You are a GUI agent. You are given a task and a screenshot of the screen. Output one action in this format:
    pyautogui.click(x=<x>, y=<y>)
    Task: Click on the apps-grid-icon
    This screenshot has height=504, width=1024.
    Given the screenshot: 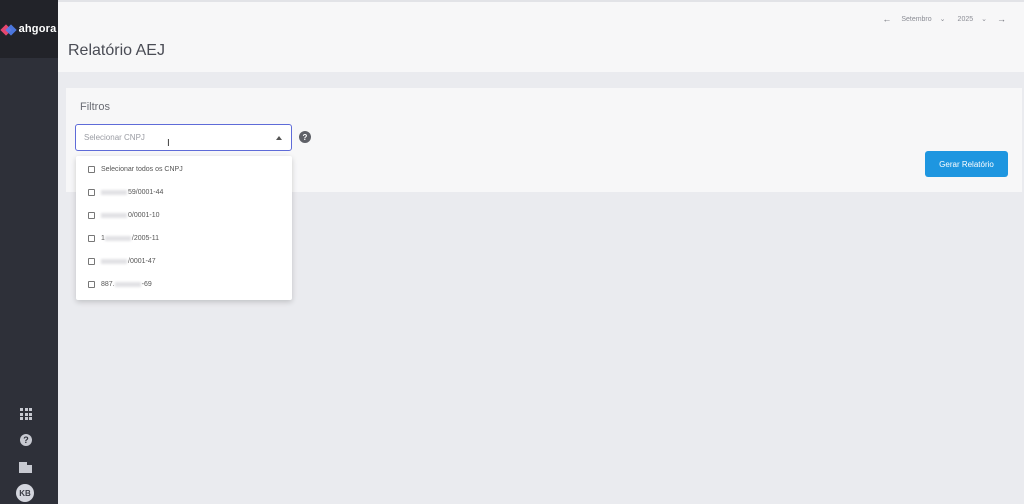 What is the action you would take?
    pyautogui.click(x=26, y=414)
    